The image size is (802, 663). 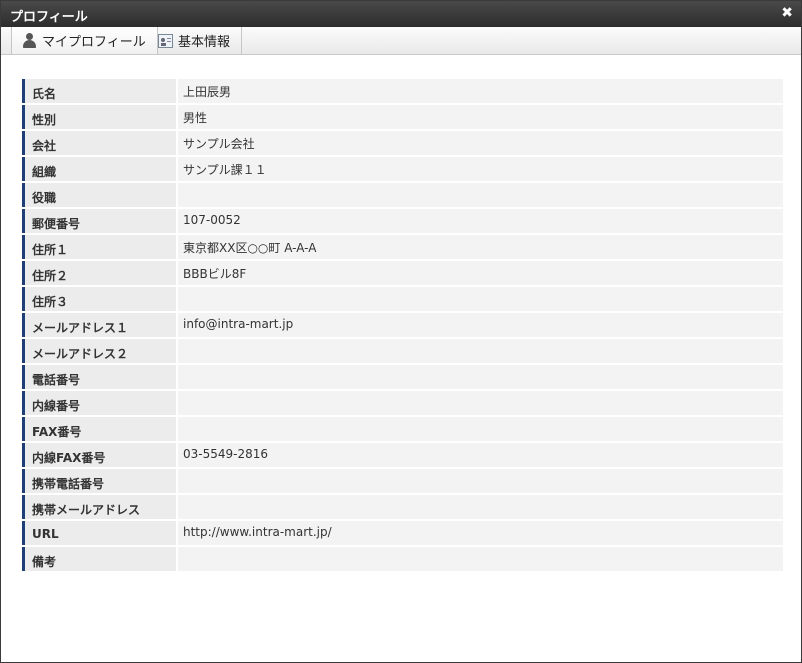 What do you see at coordinates (99, 247) in the screenshot?
I see `field-label: 住所１` at bounding box center [99, 247].